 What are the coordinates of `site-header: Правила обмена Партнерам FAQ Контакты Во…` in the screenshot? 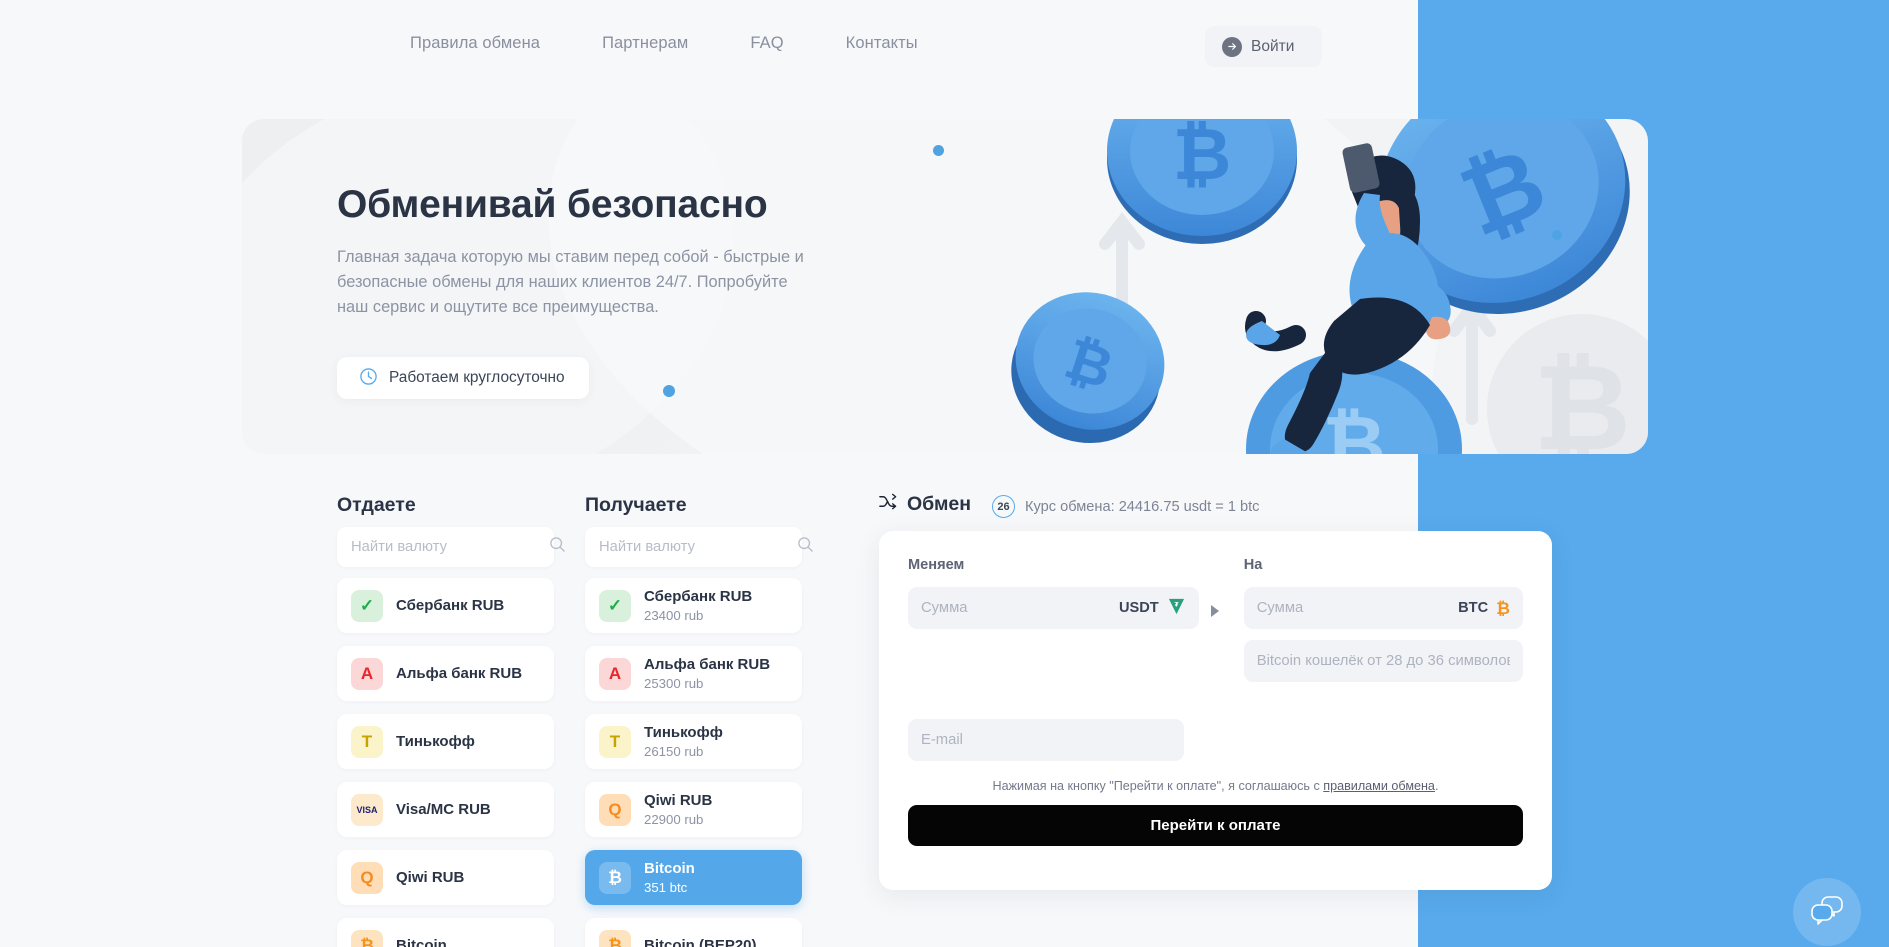 It's located at (944, 49).